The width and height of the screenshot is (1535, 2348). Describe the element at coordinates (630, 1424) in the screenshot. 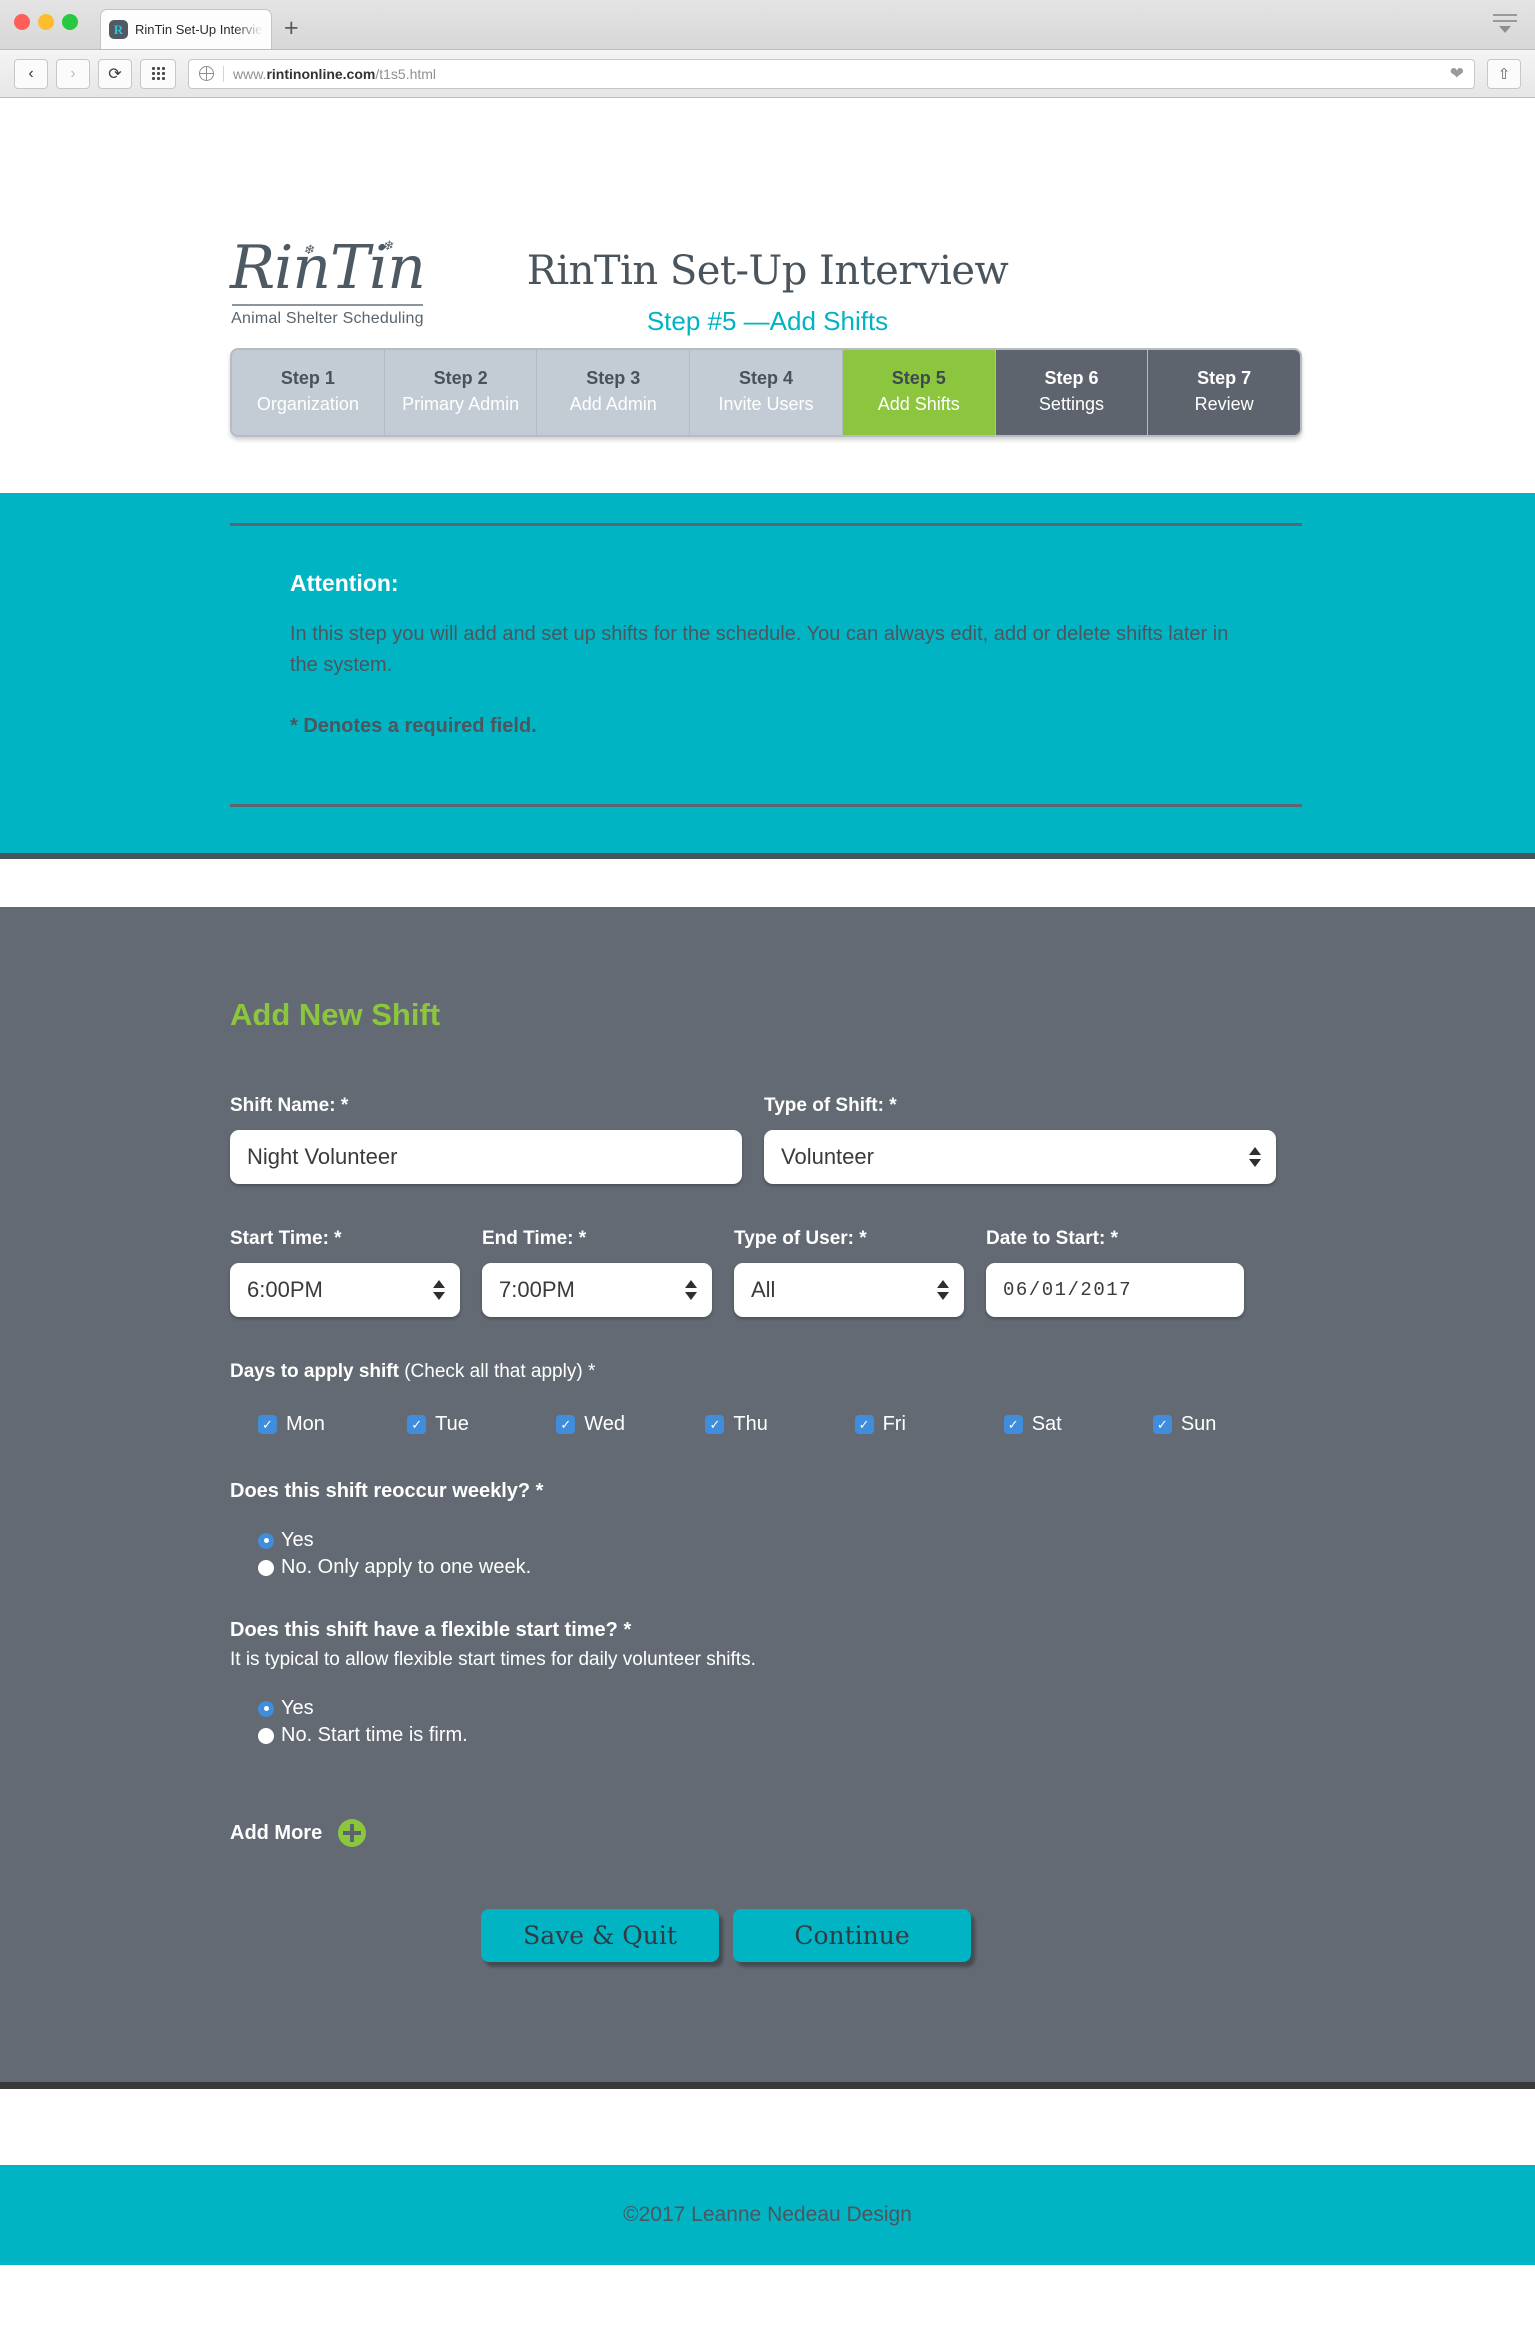

I see `day-checkbox-wed: ✓ Wed` at that location.